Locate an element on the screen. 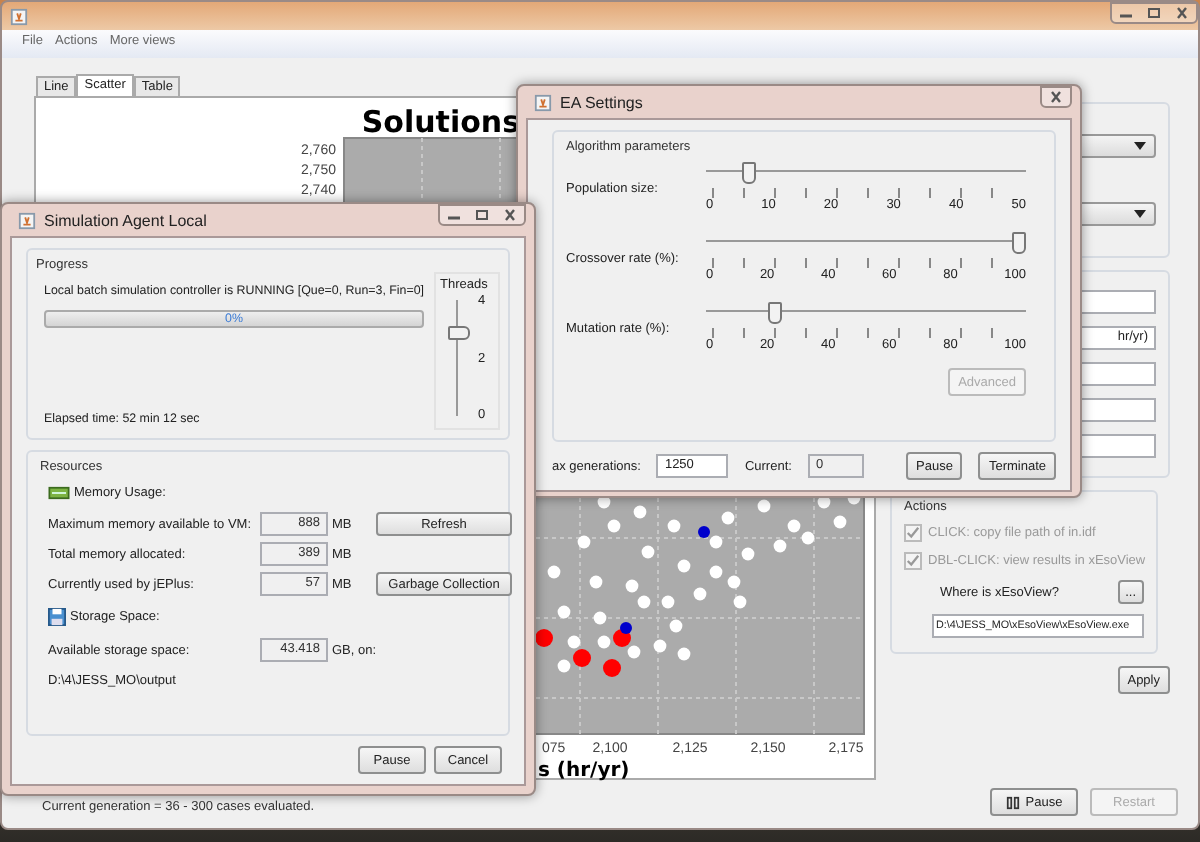 The image size is (1200, 842). pause-icon is located at coordinates (1012, 802).